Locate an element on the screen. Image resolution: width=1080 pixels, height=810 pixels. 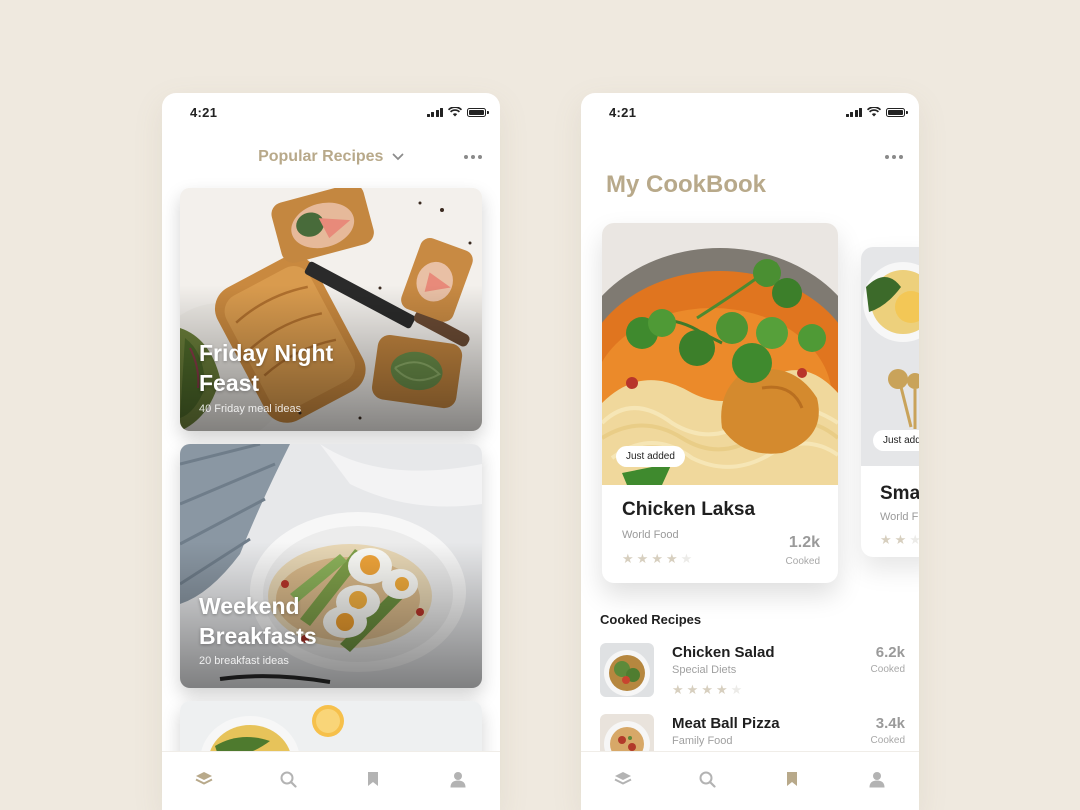
just-added-badge: Just adde is located at coordinates (896, 440).